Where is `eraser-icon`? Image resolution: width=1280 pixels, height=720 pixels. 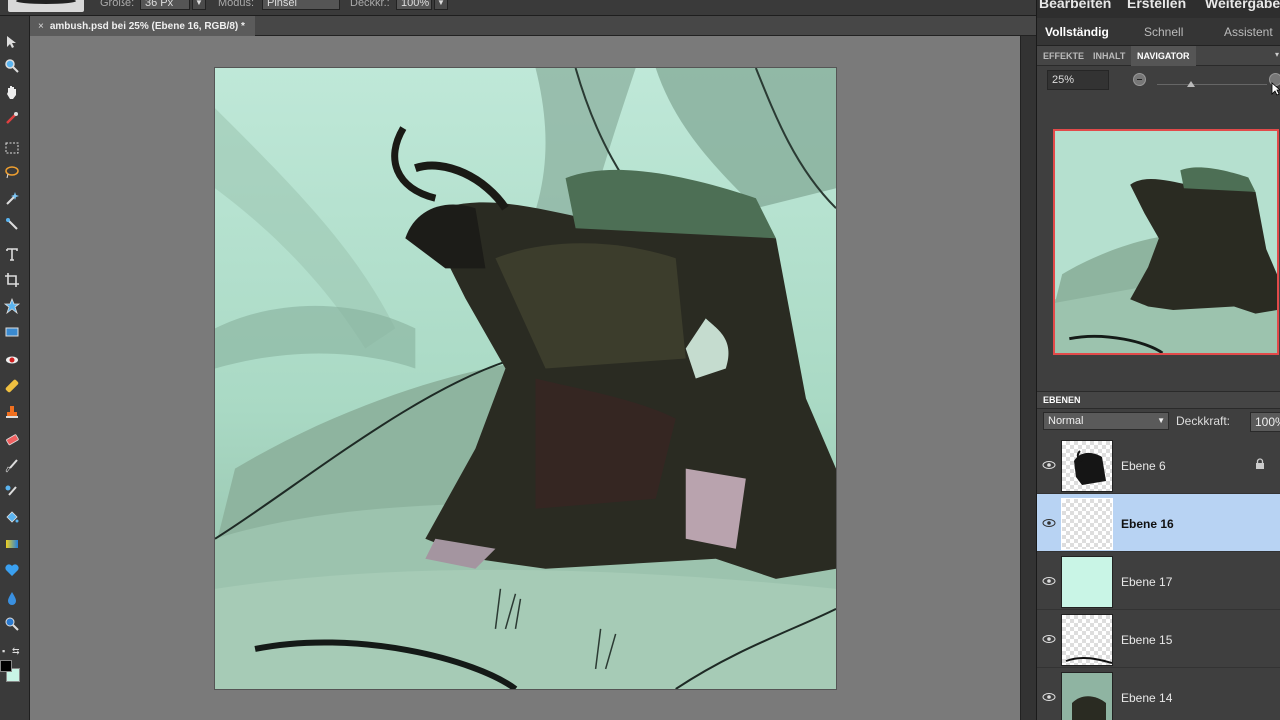 eraser-icon is located at coordinates (12, 440).